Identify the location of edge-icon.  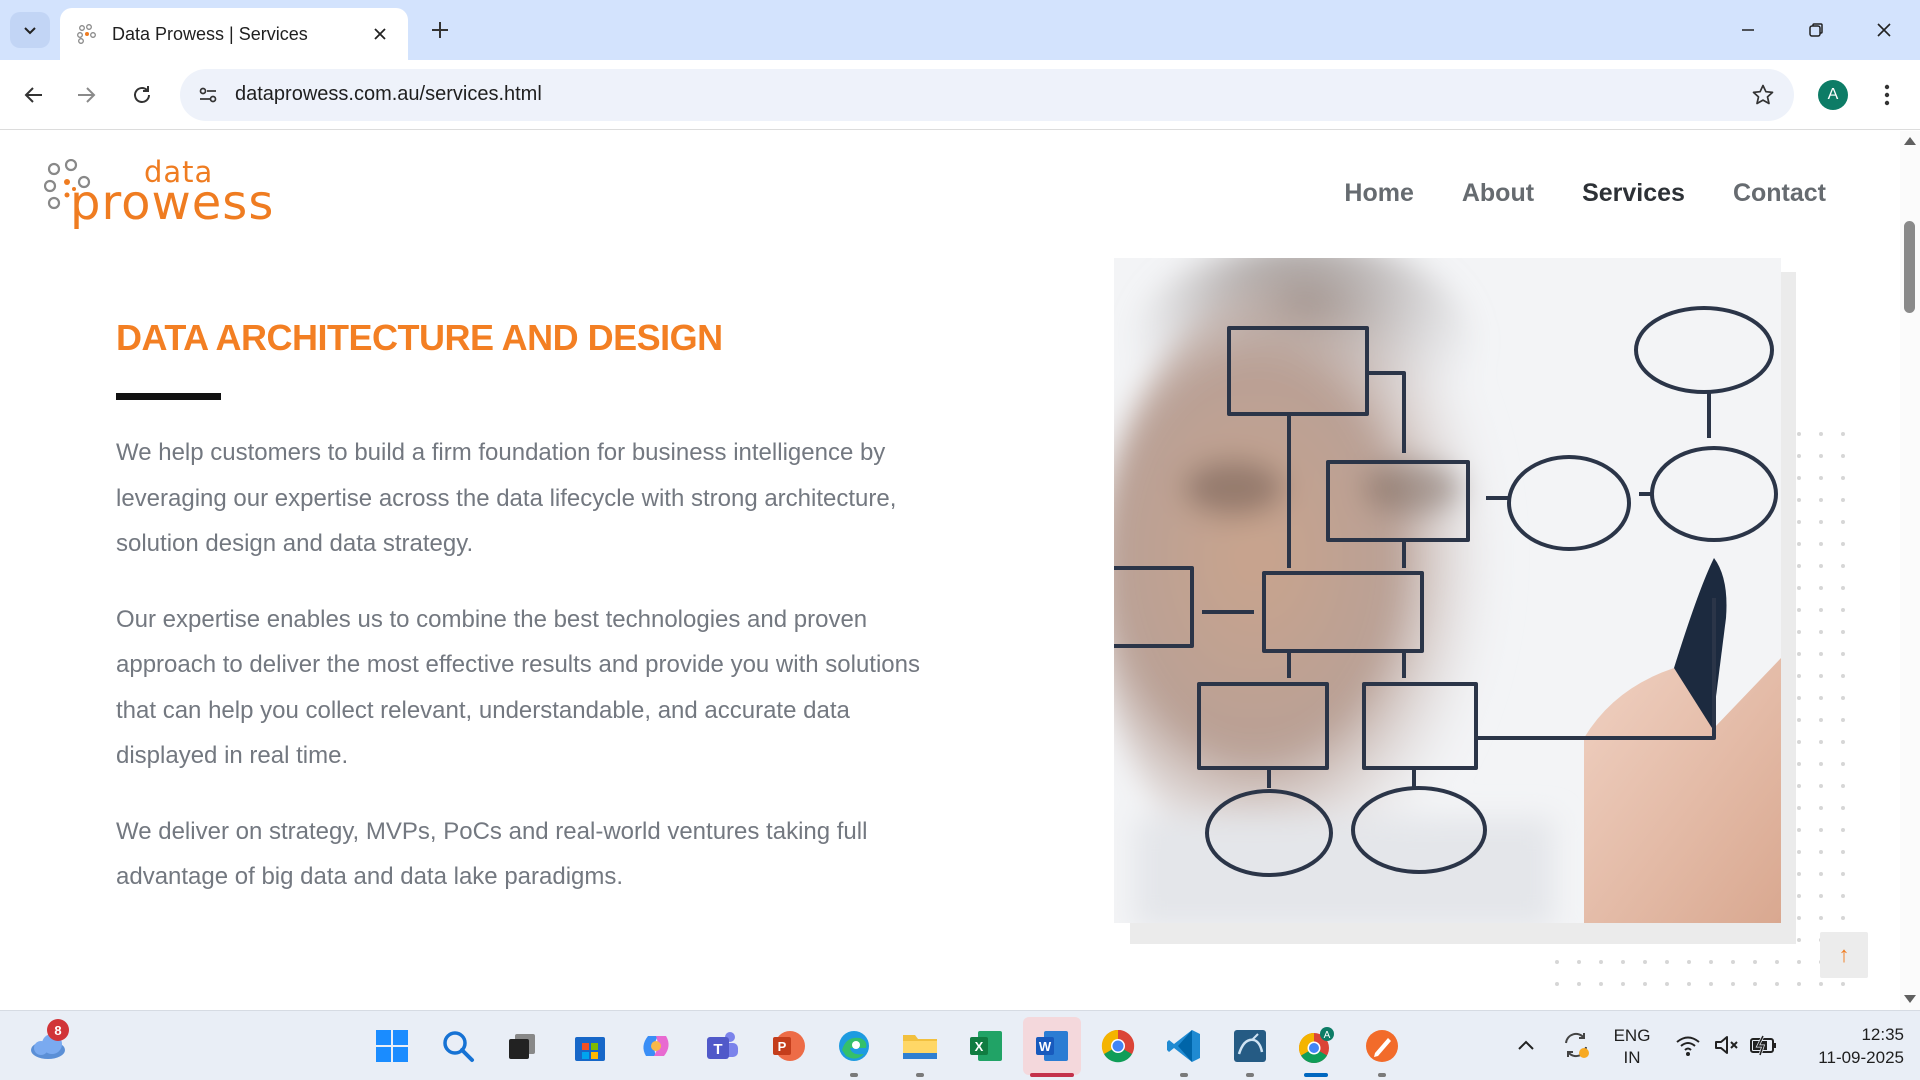
(854, 1046).